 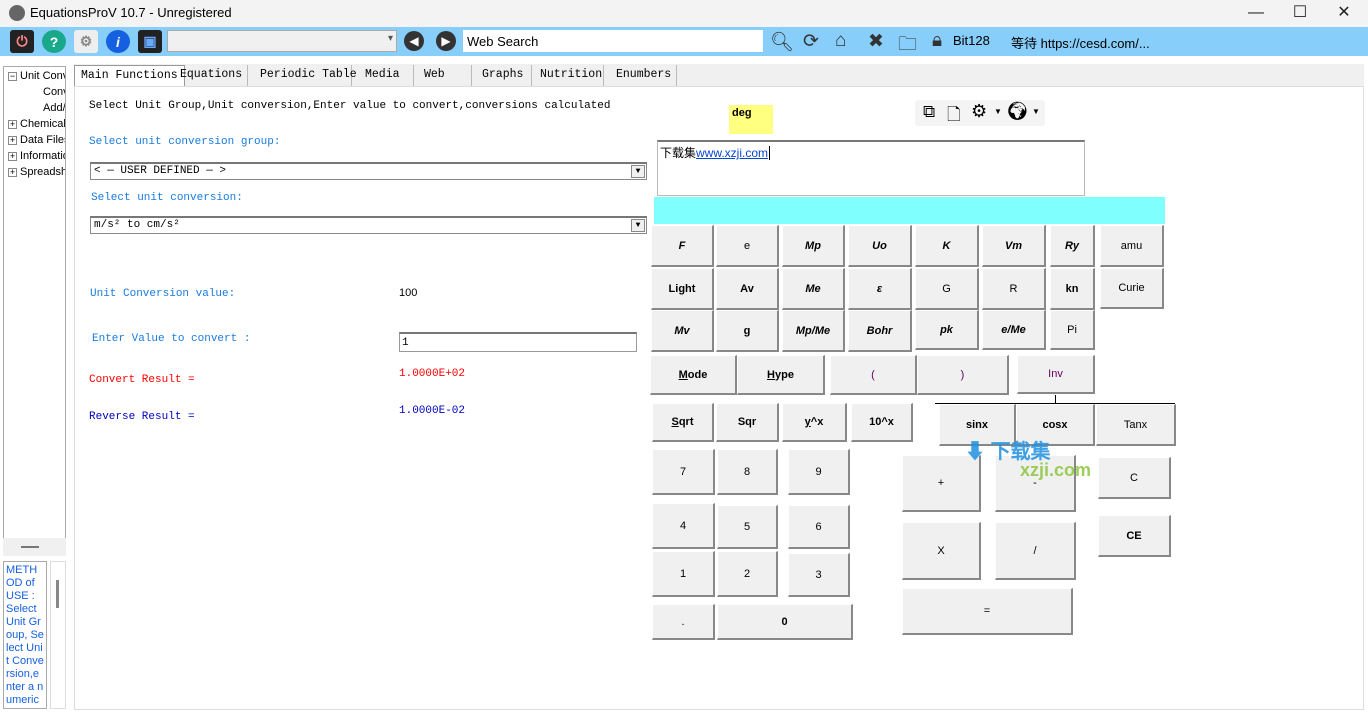 I want to click on tab-enumbers: Enumbers, so click(x=643, y=75).